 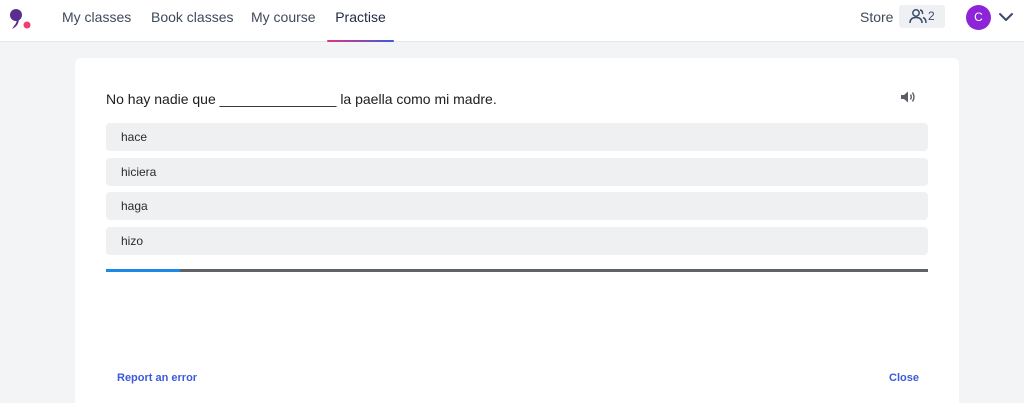 I want to click on close-link: Close, so click(x=904, y=378).